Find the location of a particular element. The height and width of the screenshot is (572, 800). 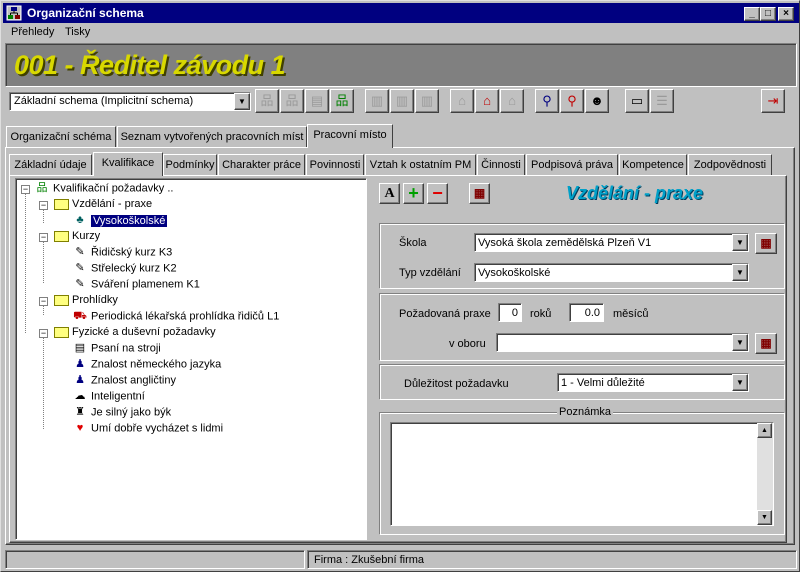

mesice-input: 0.0 is located at coordinates (586, 312).